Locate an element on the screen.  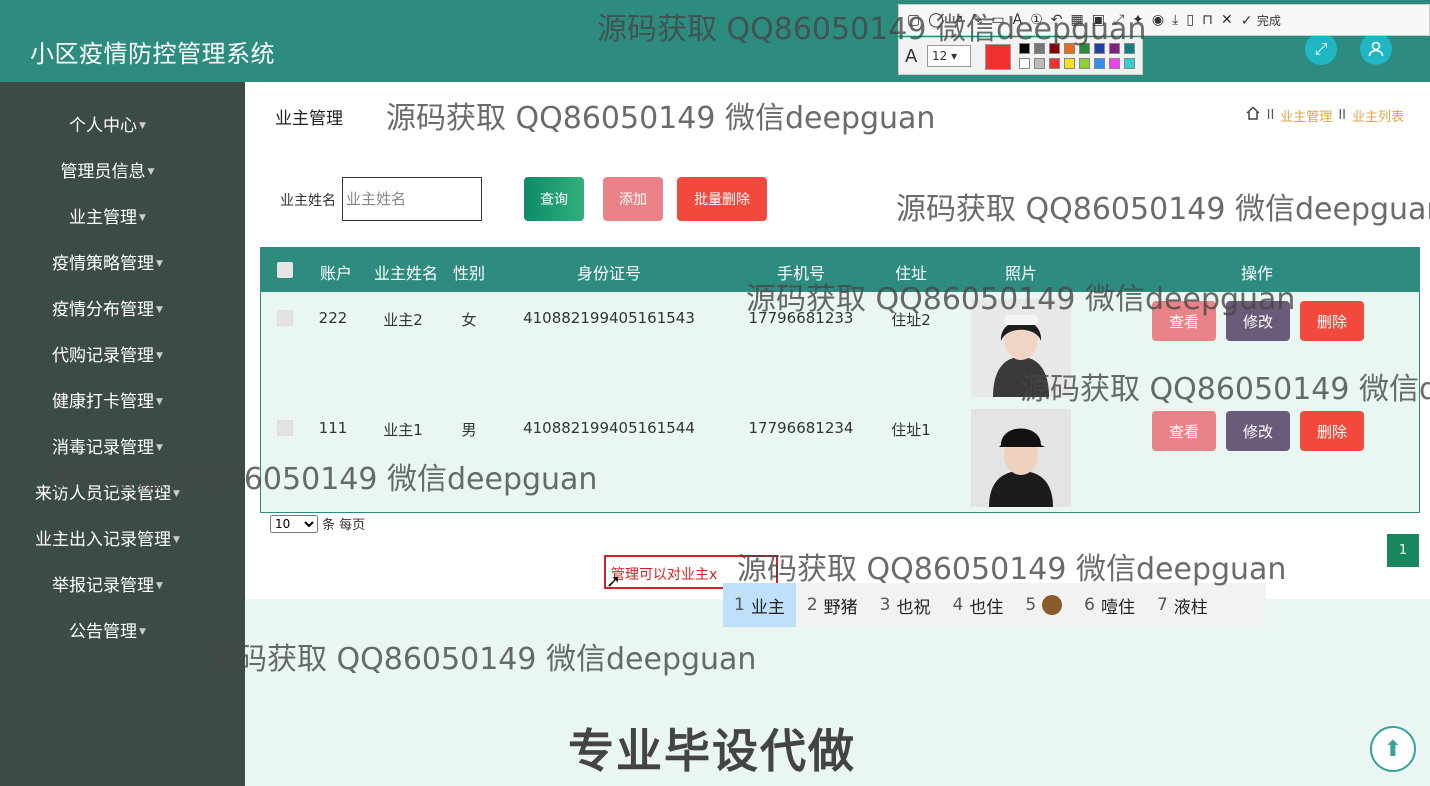
sidebar-item-notices: 公告管理 ▼ is located at coordinates (107, 632).